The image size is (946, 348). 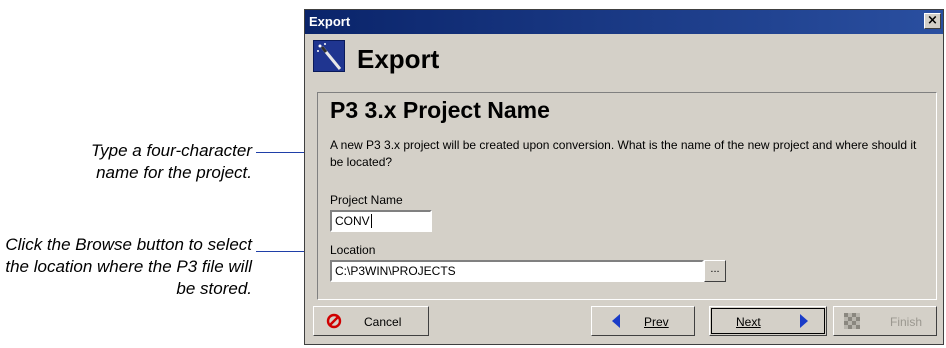 What do you see at coordinates (852, 321) in the screenshot?
I see `checkered-flag-icon` at bounding box center [852, 321].